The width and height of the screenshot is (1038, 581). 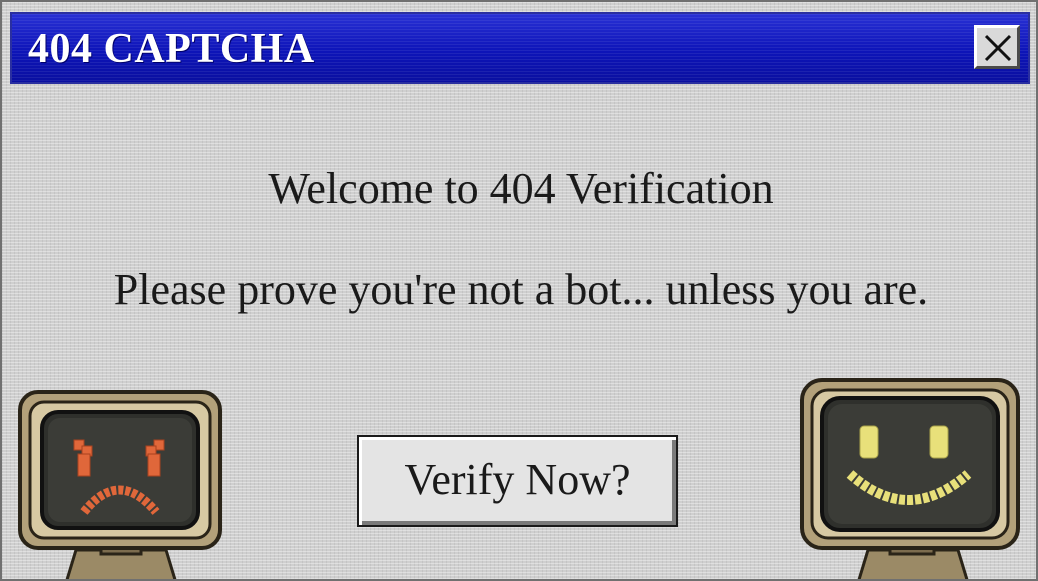 What do you see at coordinates (171, 49) in the screenshot?
I see `window-title: 404 CAPTCHA` at bounding box center [171, 49].